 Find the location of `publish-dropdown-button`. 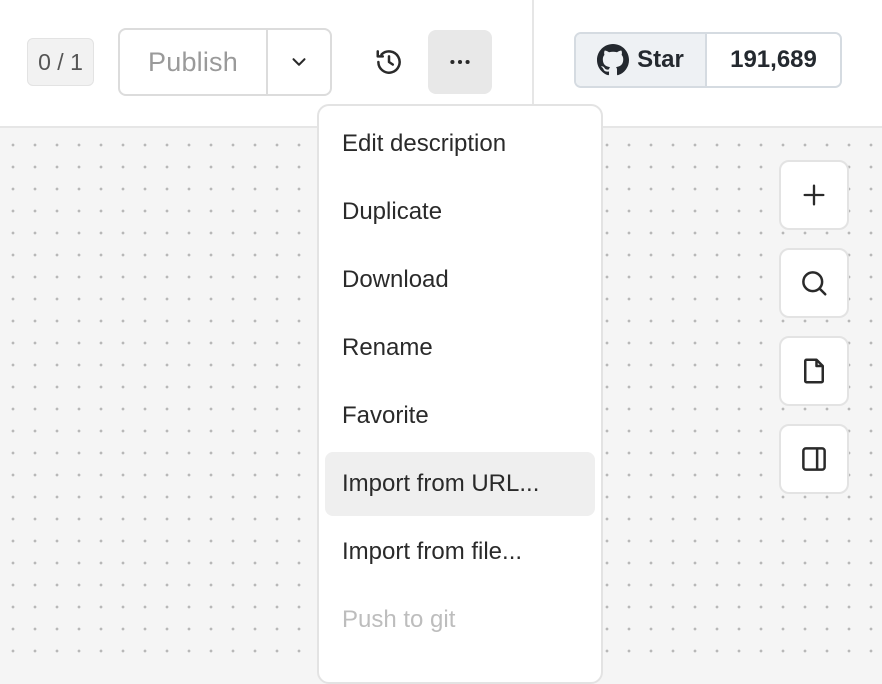

publish-dropdown-button is located at coordinates (299, 62).